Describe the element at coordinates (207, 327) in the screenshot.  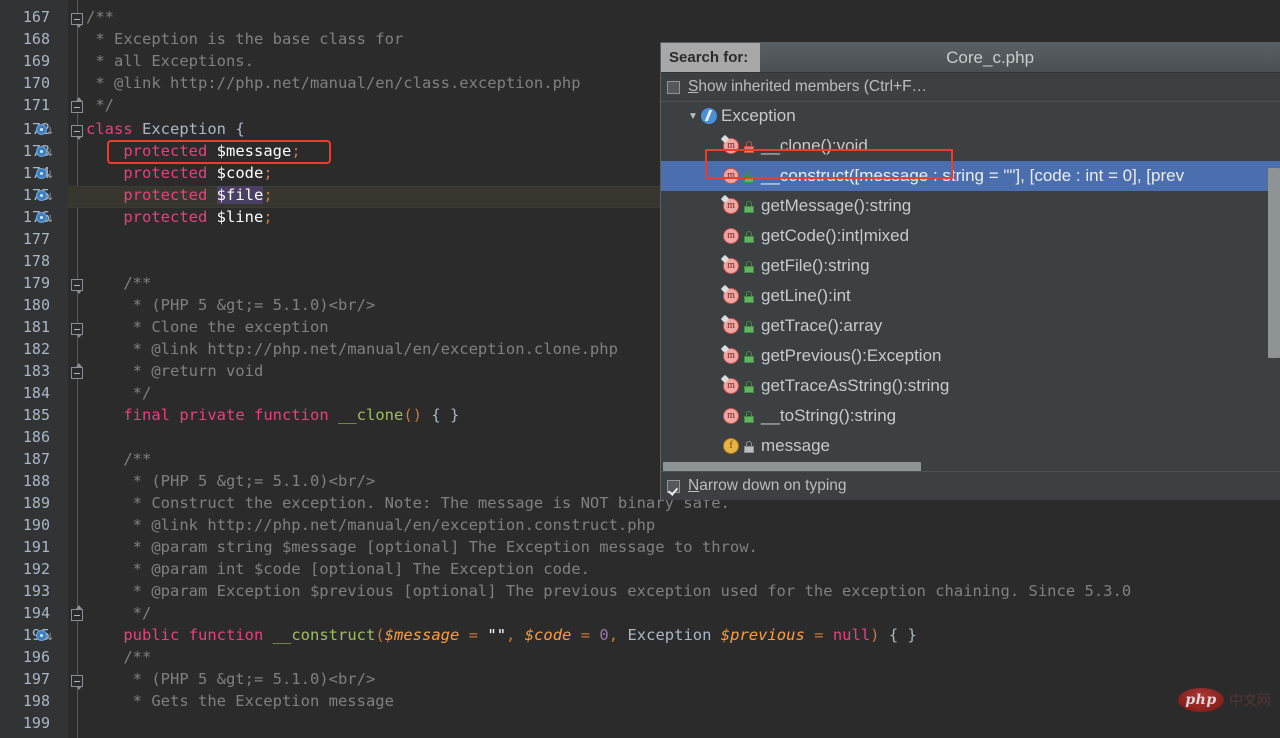
I see `code-line: * Clone the exception` at that location.